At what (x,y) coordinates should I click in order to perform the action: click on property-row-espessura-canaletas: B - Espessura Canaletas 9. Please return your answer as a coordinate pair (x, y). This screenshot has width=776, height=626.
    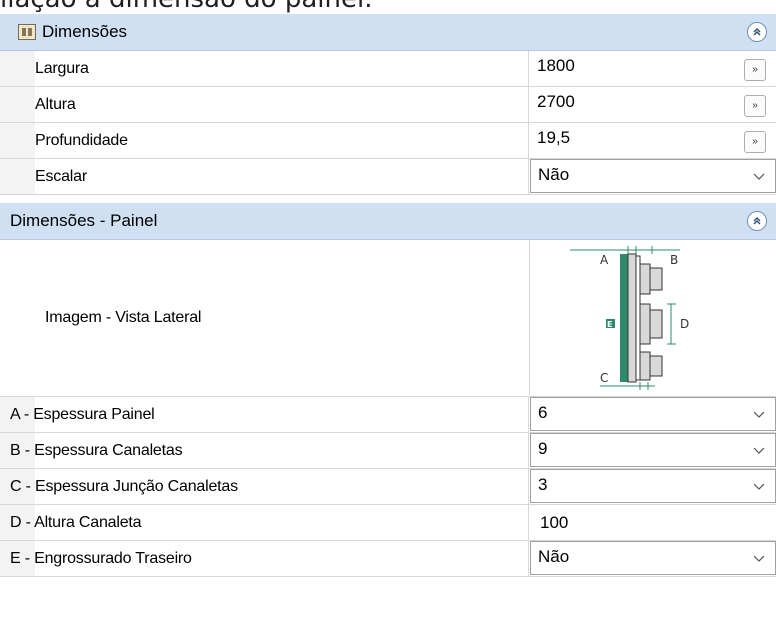
    Looking at the image, I should click on (388, 451).